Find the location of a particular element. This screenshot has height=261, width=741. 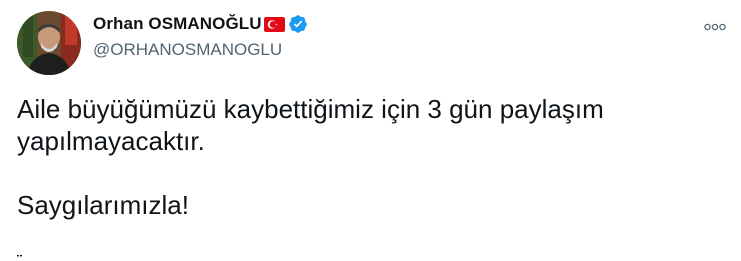

author-handle: @ORHANOSMANOGLU is located at coordinates (187, 50).